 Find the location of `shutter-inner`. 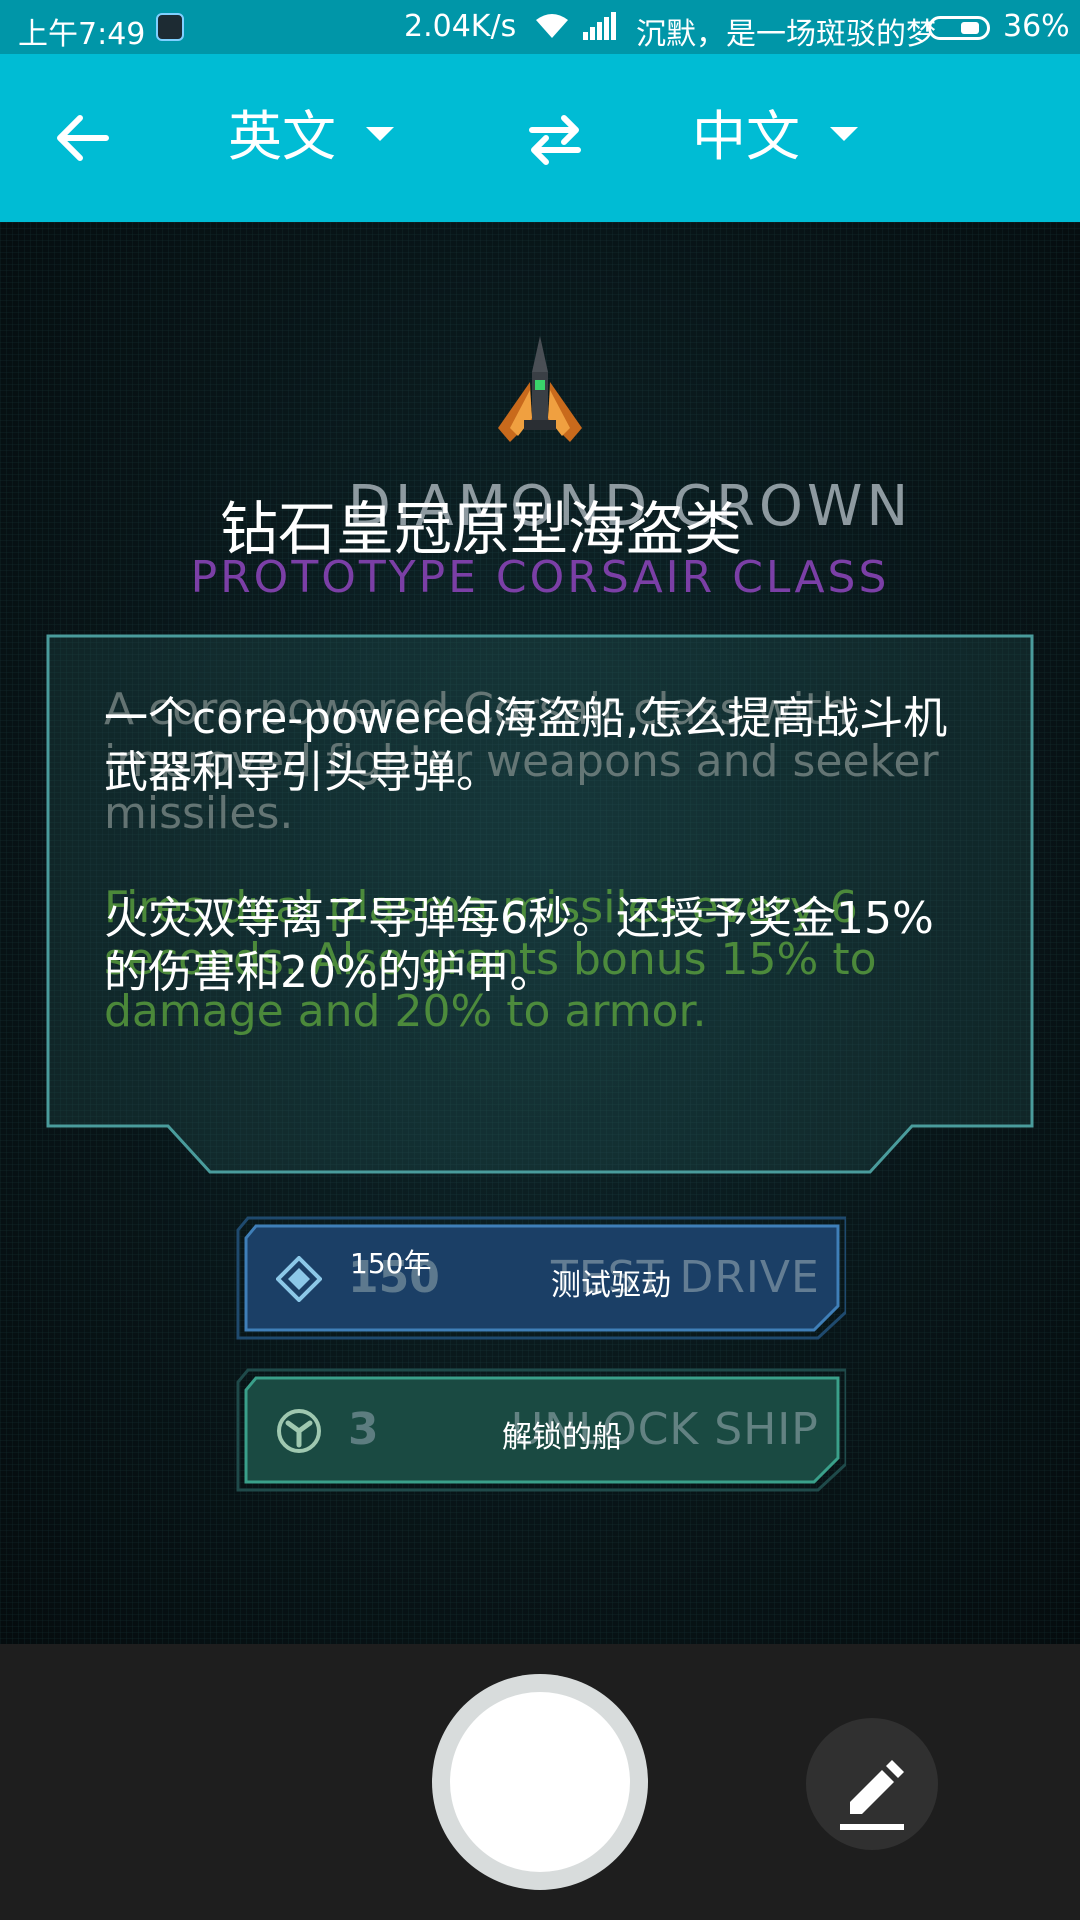

shutter-inner is located at coordinates (540, 1782).